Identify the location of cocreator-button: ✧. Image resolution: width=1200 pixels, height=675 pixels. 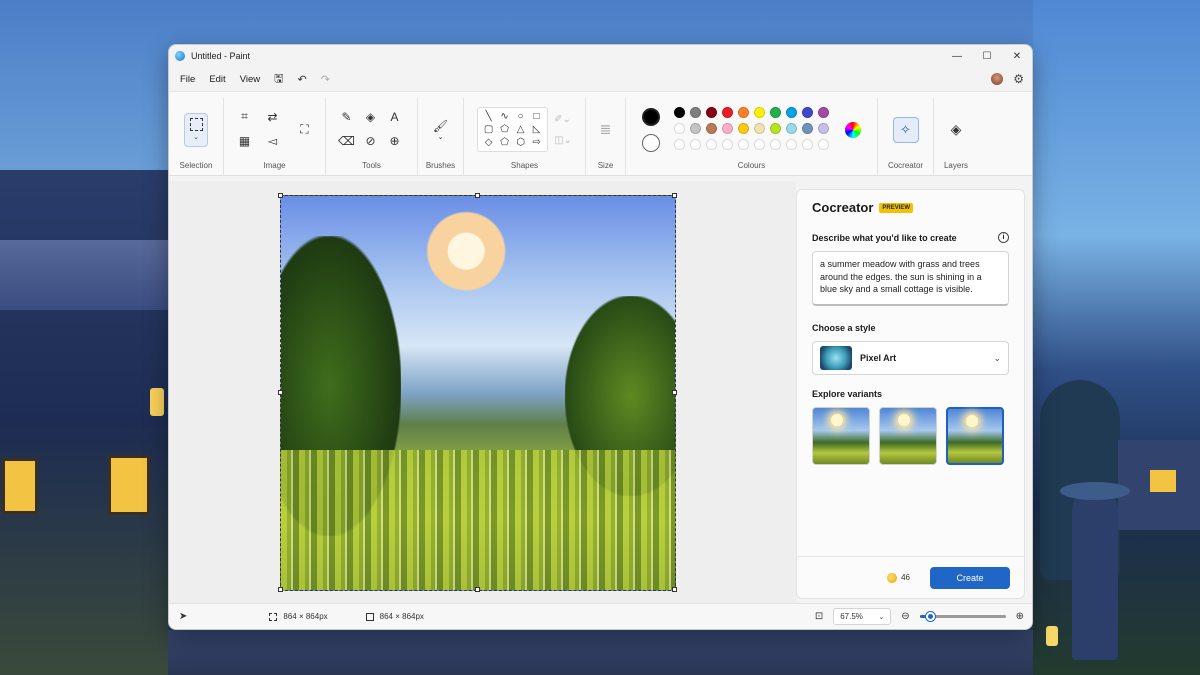
(905, 129).